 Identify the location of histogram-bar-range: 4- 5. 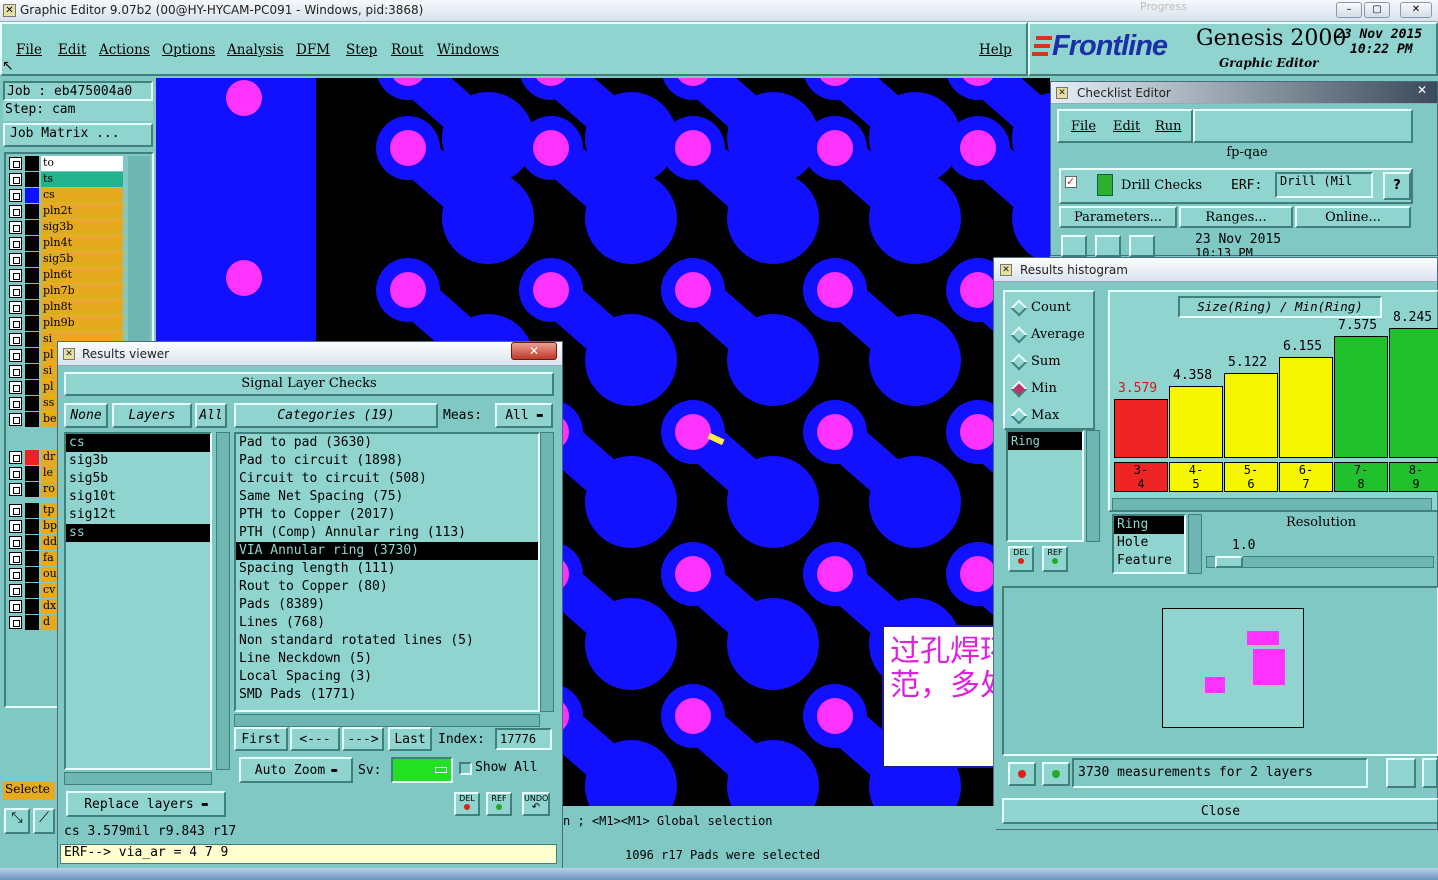
(1196, 477).